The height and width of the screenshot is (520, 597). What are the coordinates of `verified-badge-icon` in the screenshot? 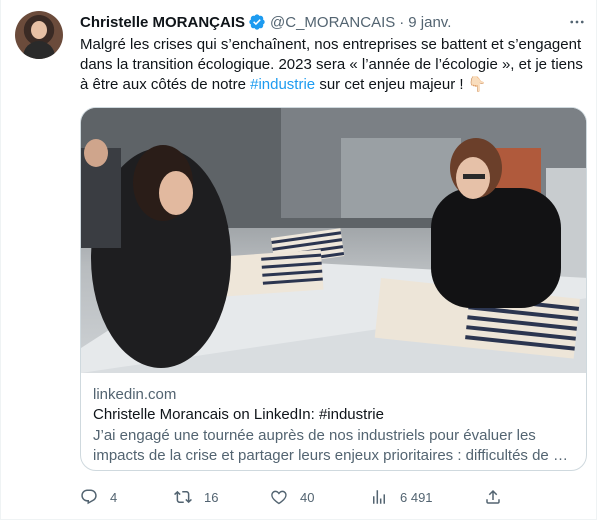 It's located at (257, 22).